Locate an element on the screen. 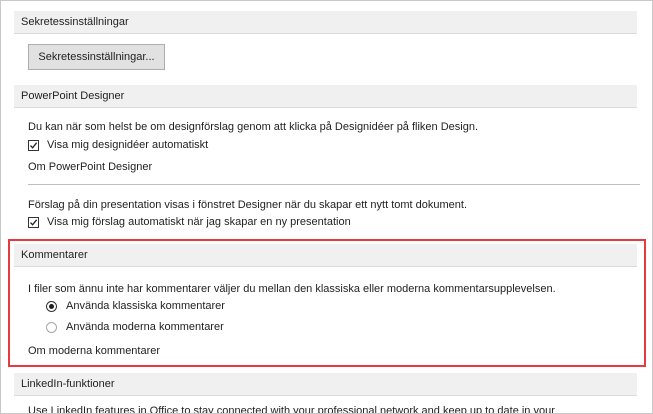  section-divider is located at coordinates (334, 184).